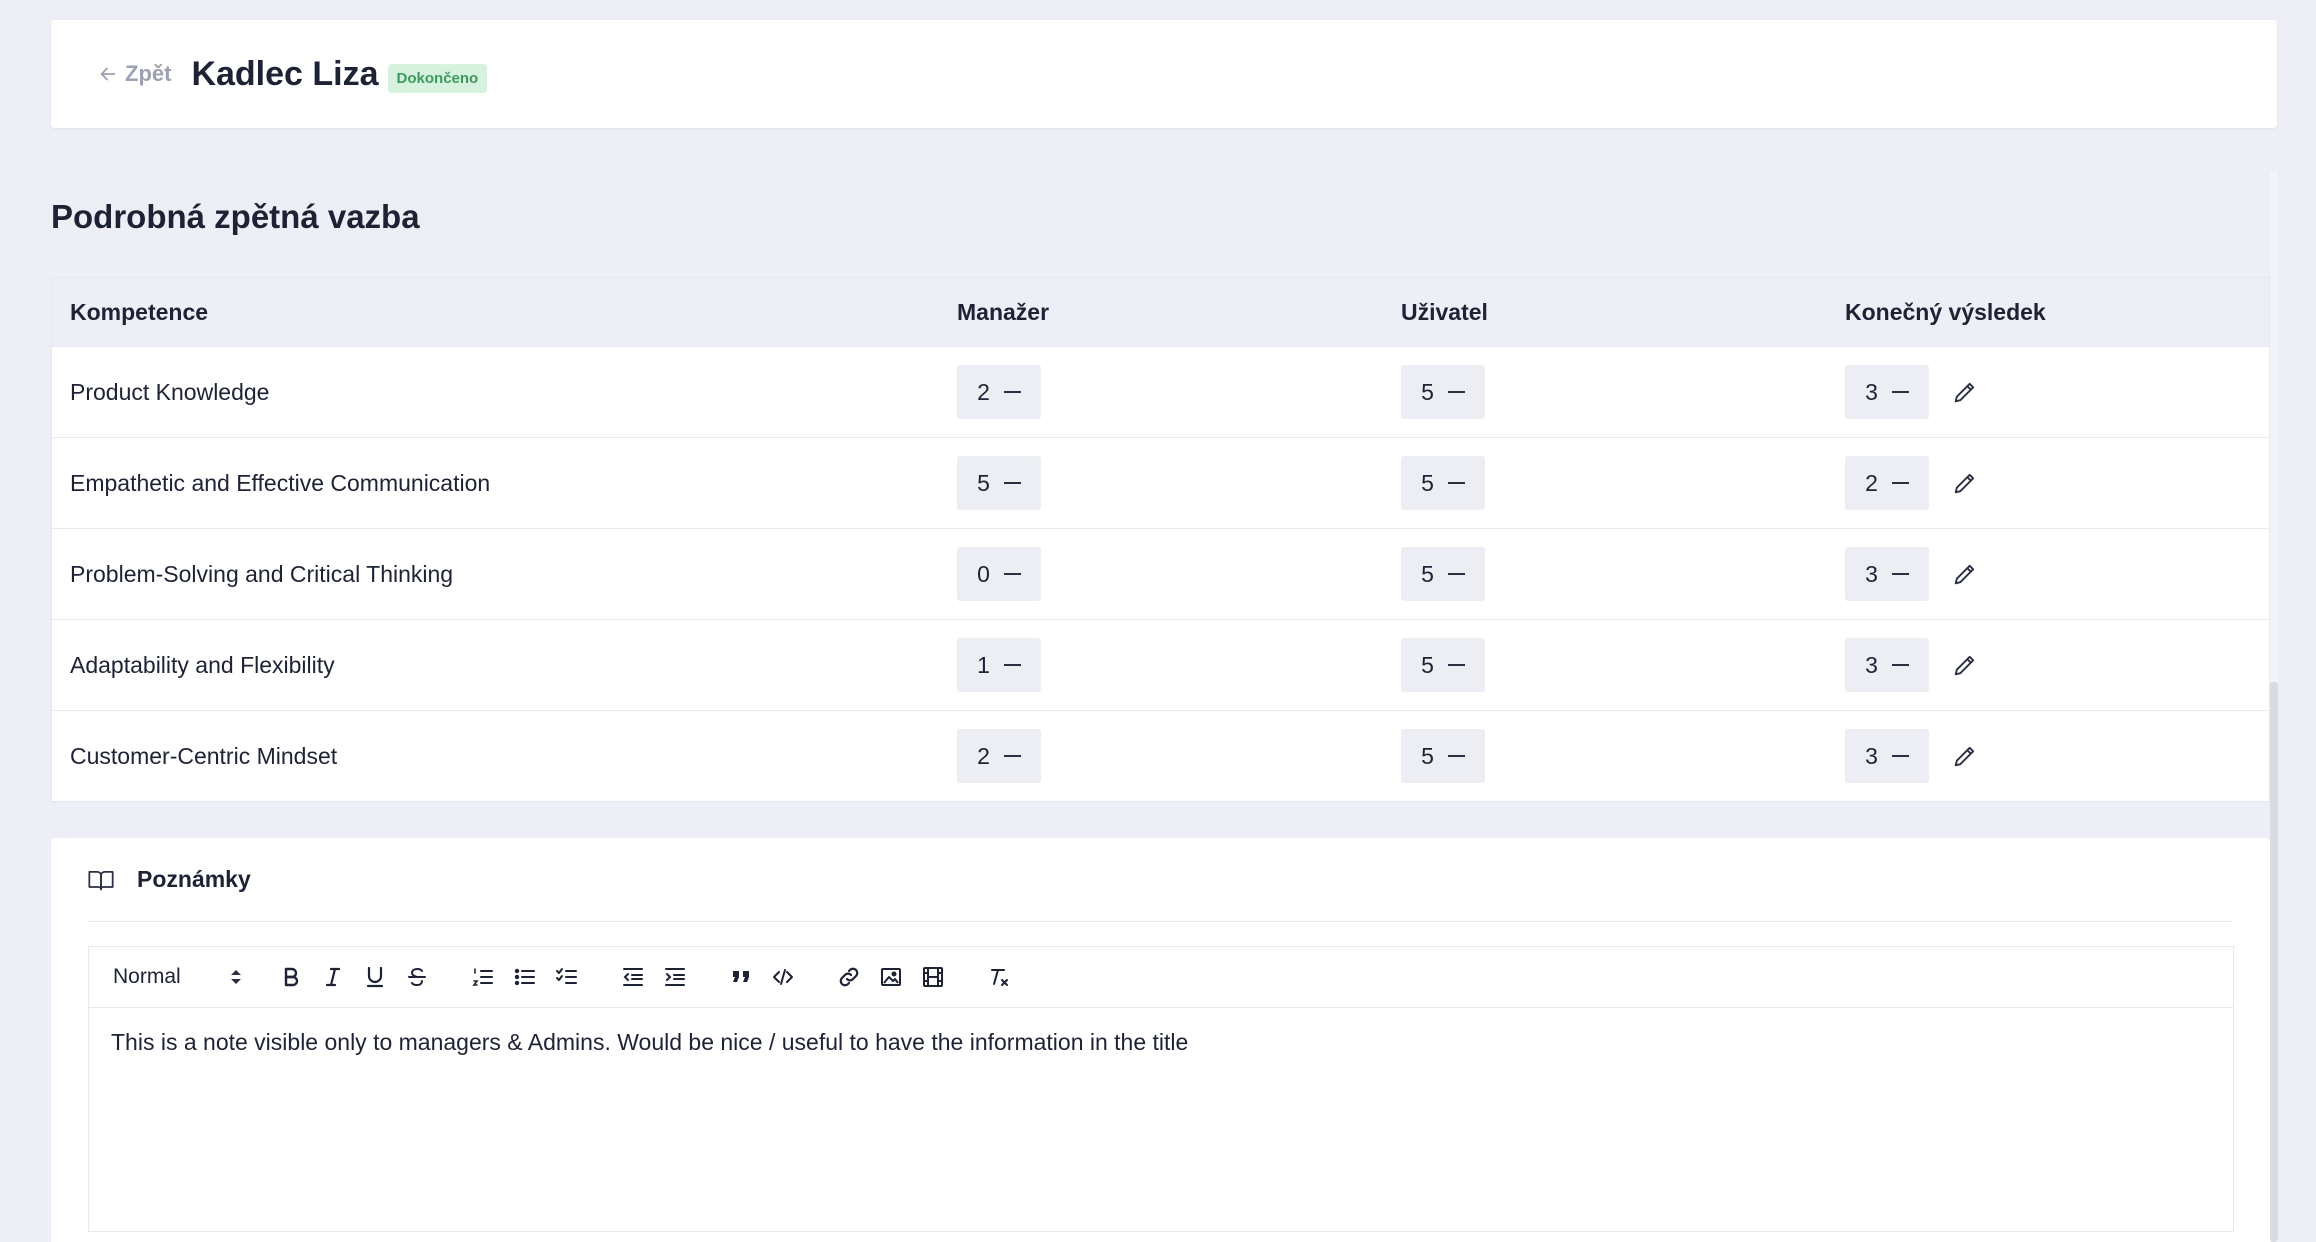  I want to click on select-arrows-icon, so click(236, 977).